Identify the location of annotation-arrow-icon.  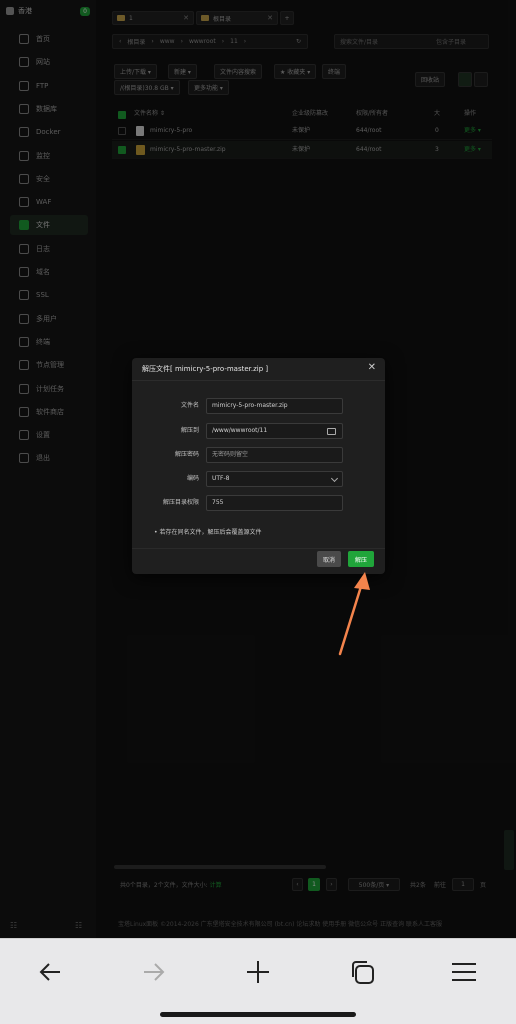
(354, 614).